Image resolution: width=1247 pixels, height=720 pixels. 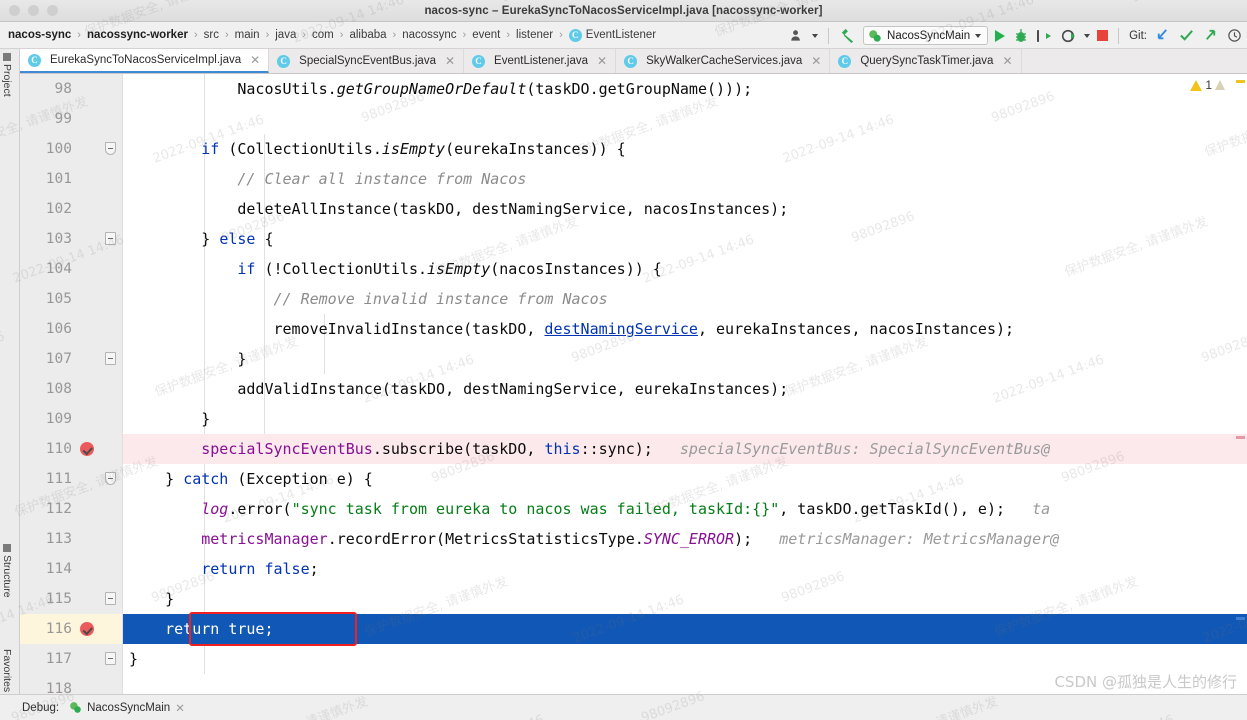 What do you see at coordinates (1210, 35) in the screenshot?
I see `git-push-icon` at bounding box center [1210, 35].